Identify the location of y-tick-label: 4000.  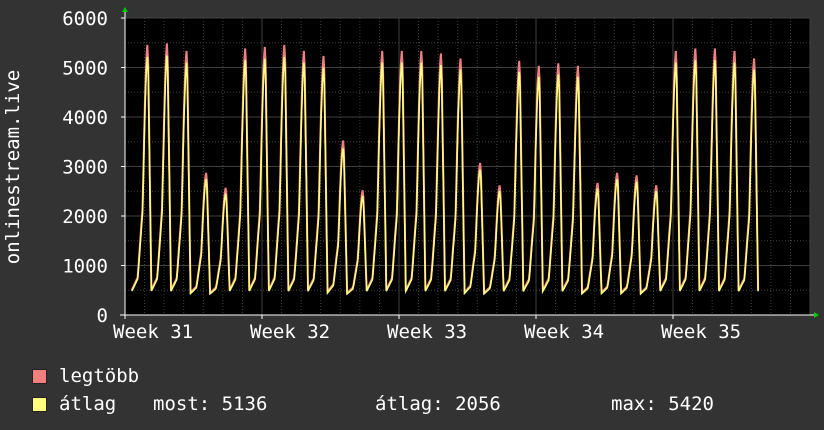
(85, 118).